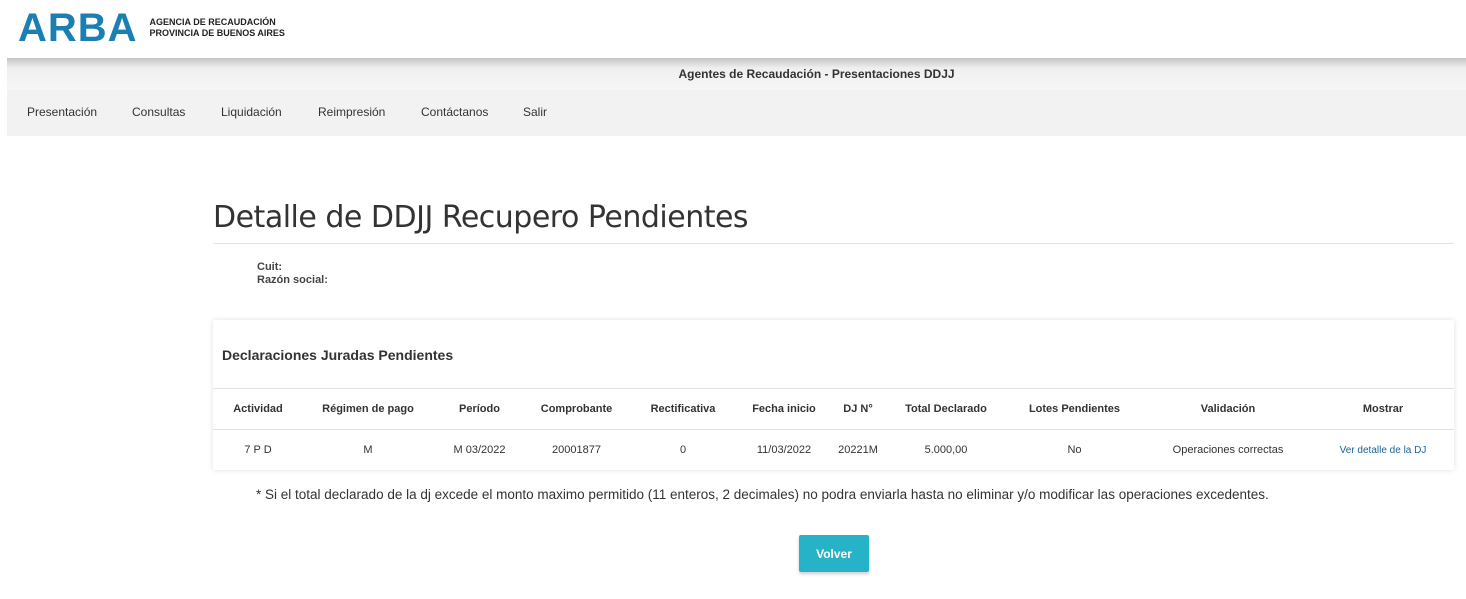 The image size is (1466, 599). I want to click on nav-liquidacion: Liquidación, so click(251, 112).